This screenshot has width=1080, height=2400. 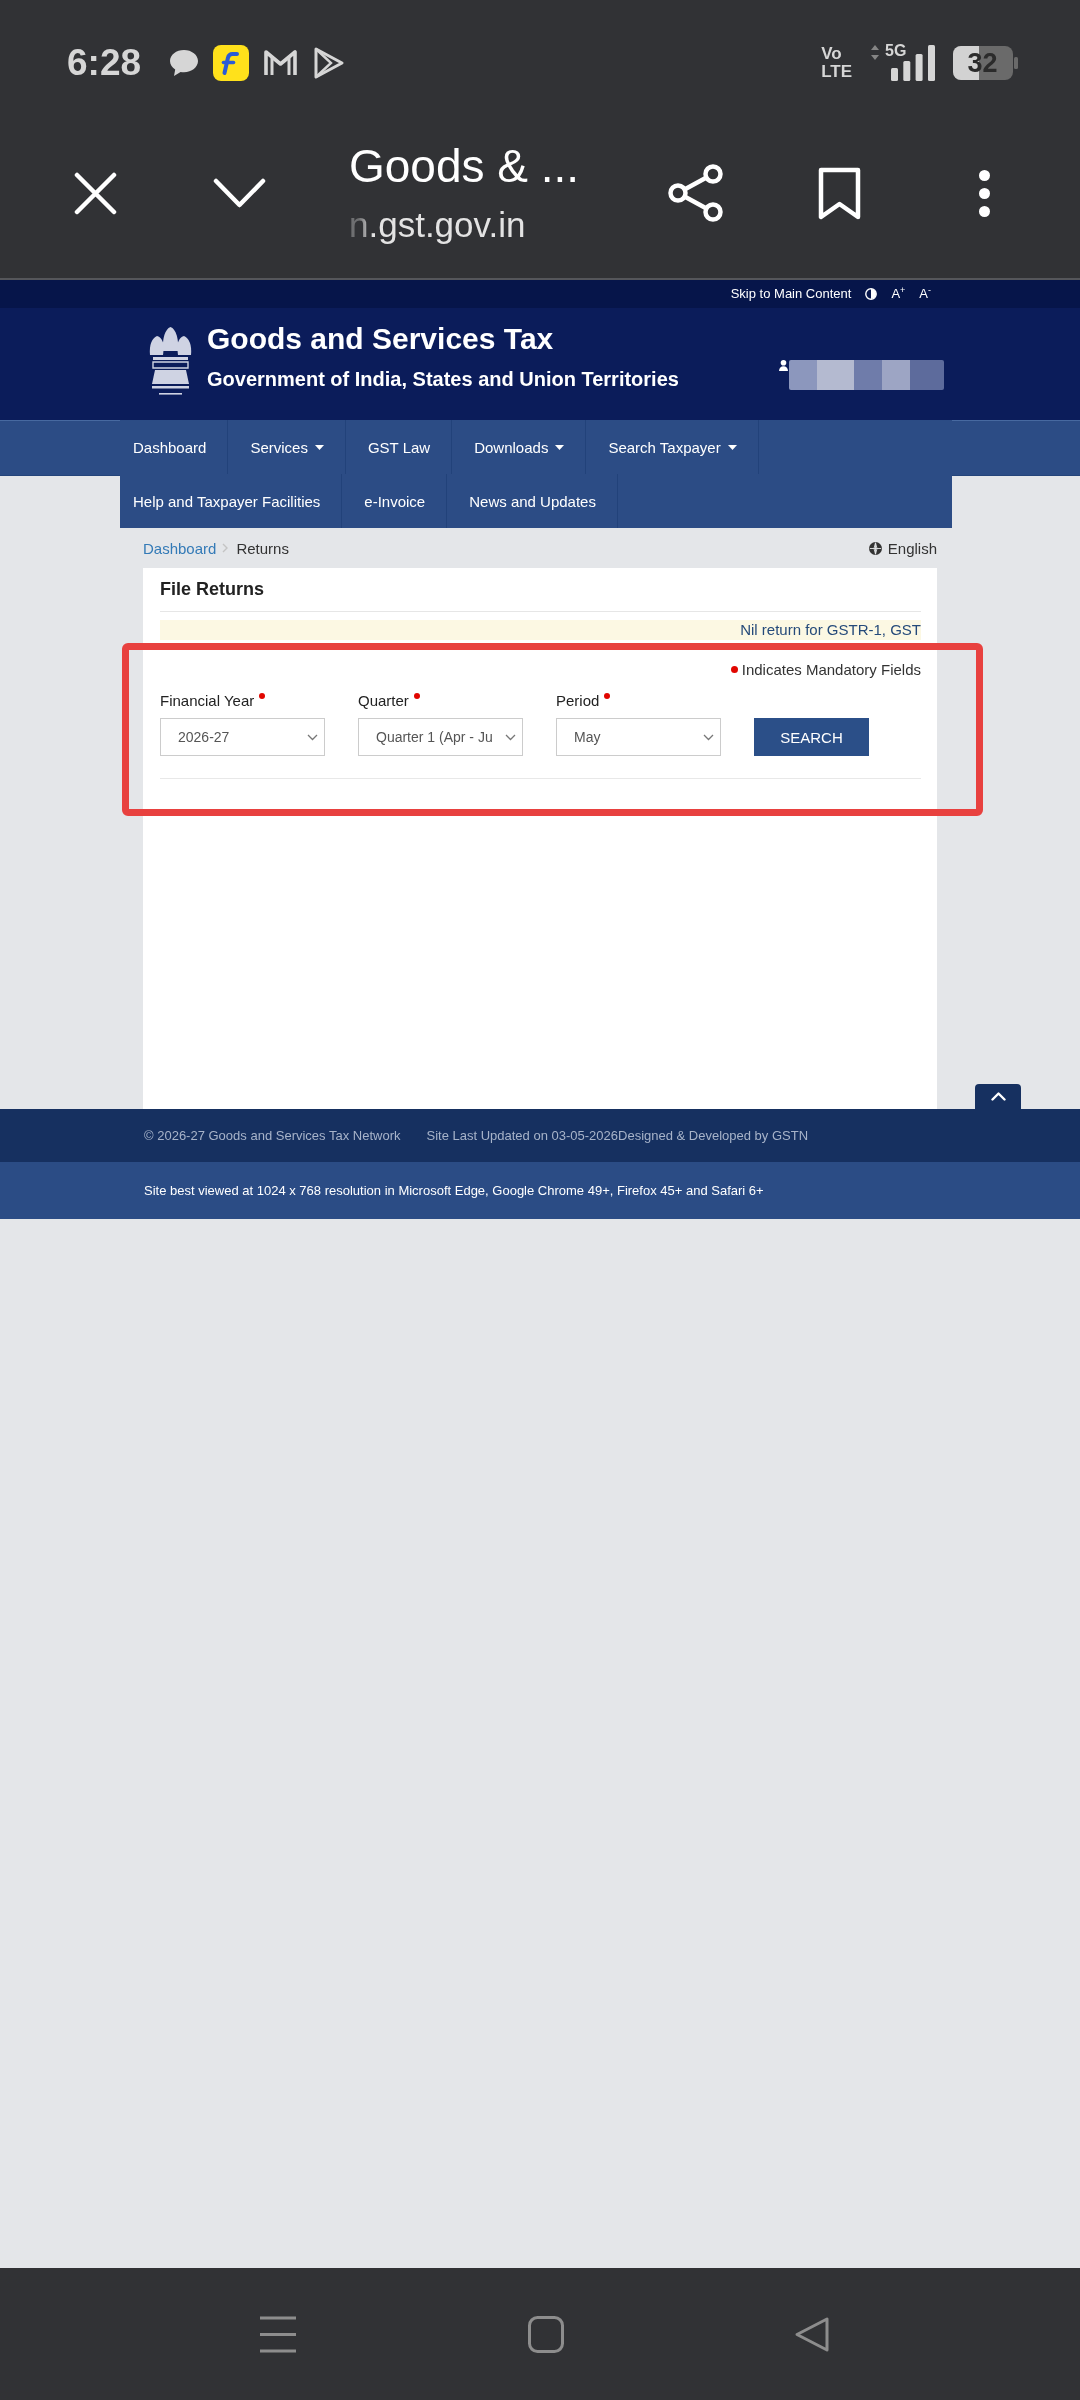 I want to click on nav-menu-item: News and Updates, so click(x=532, y=501).